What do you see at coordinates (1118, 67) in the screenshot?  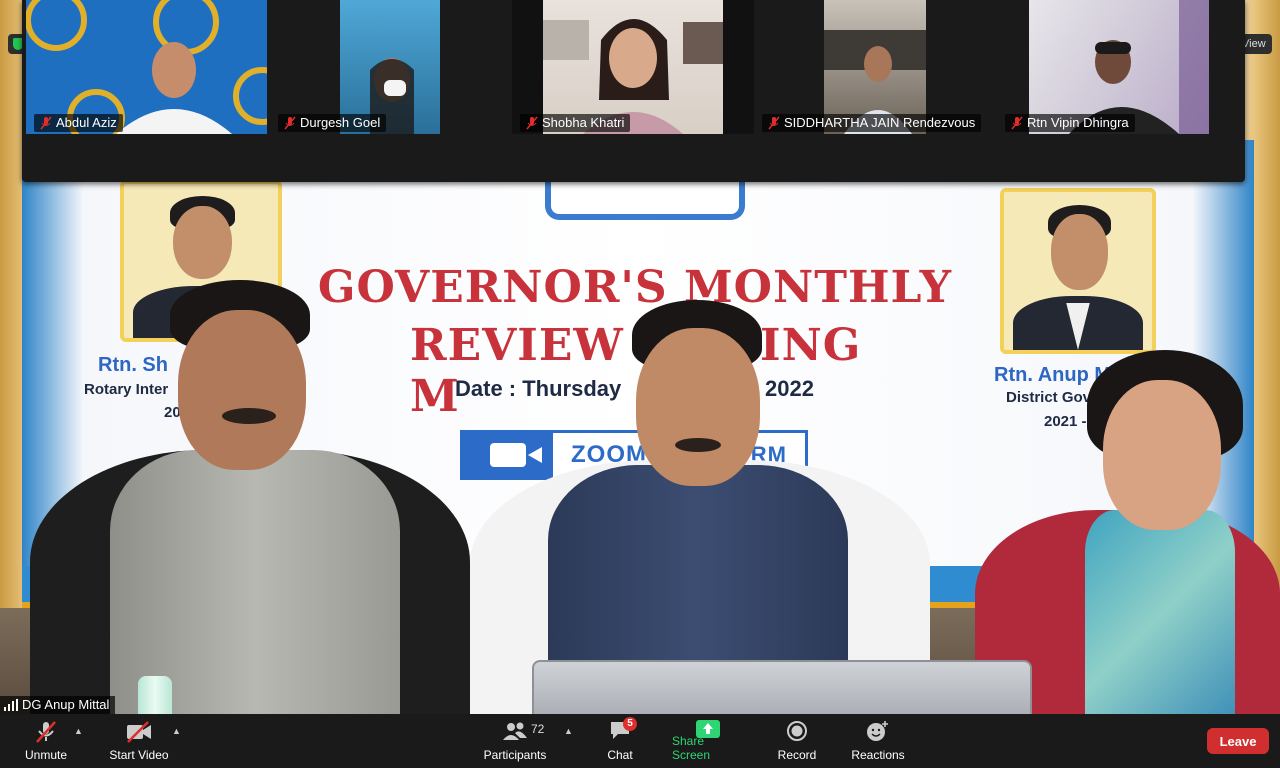 I see `participant-tile: Rtn Vipin Dhingra` at bounding box center [1118, 67].